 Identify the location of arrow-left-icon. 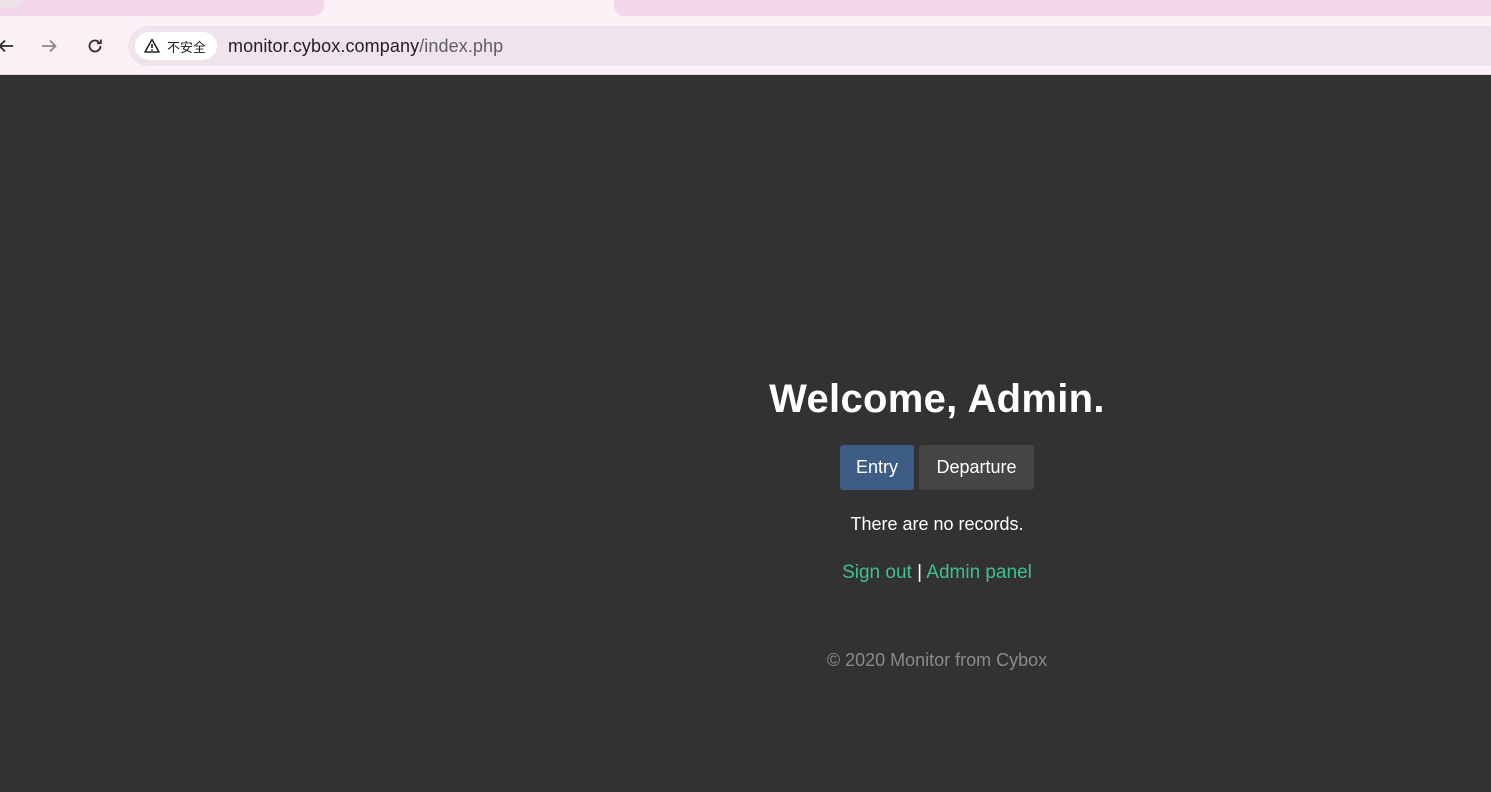
(6, 46).